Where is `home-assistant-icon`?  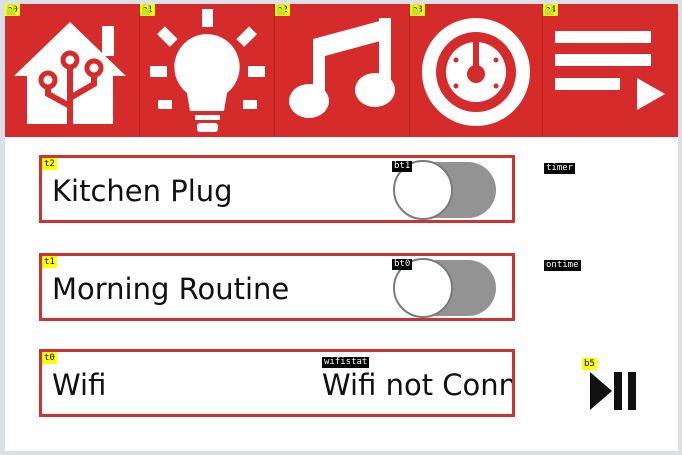 home-assistant-icon is located at coordinates (70, 75).